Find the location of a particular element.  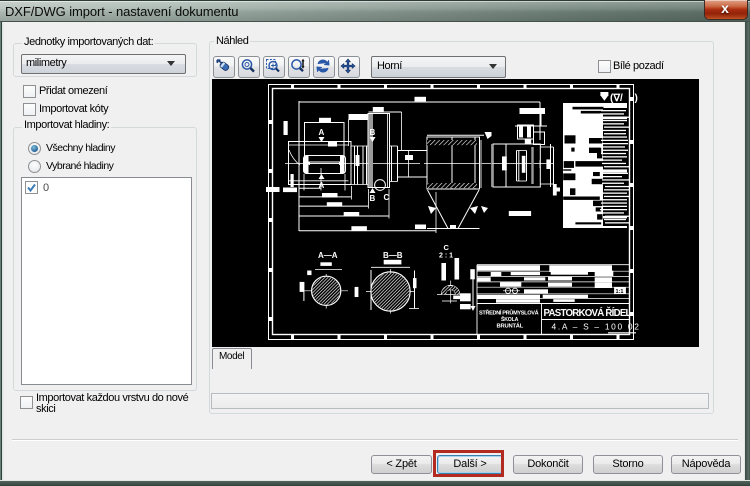

svg-text: STŘEDNÍ PRŮMYSLOVÁ is located at coordinates (509, 313).